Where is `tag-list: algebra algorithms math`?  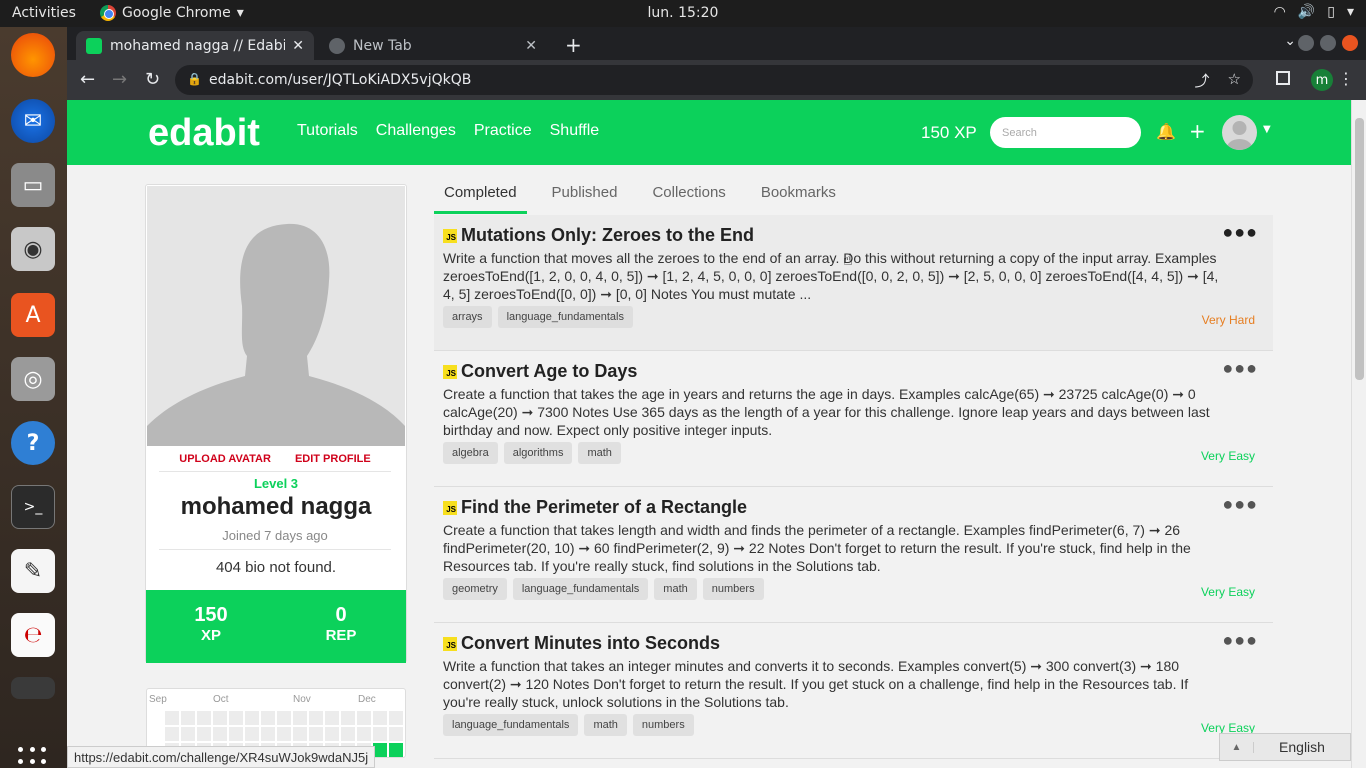
tag-list: algebra algorithms math is located at coordinates (532, 453).